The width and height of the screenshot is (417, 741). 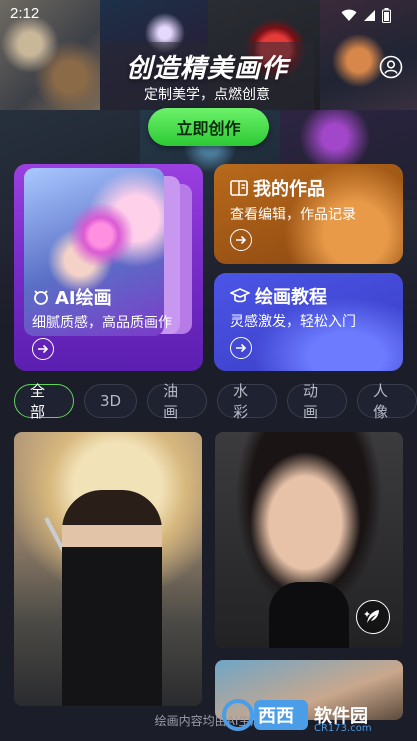 I want to click on site-watermark-logo: 西西 软件园 CR173.com, so click(x=297, y=716).